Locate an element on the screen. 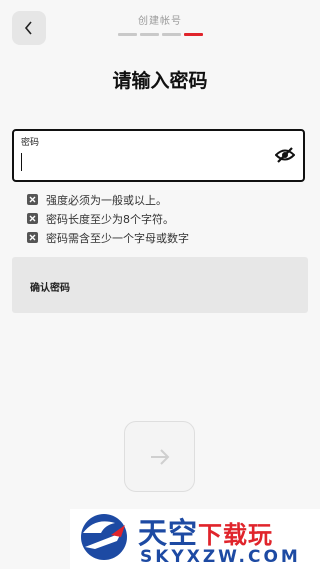 The height and width of the screenshot is (569, 320). rule-item: 密码长度至少为8个字符。 is located at coordinates (108, 218).